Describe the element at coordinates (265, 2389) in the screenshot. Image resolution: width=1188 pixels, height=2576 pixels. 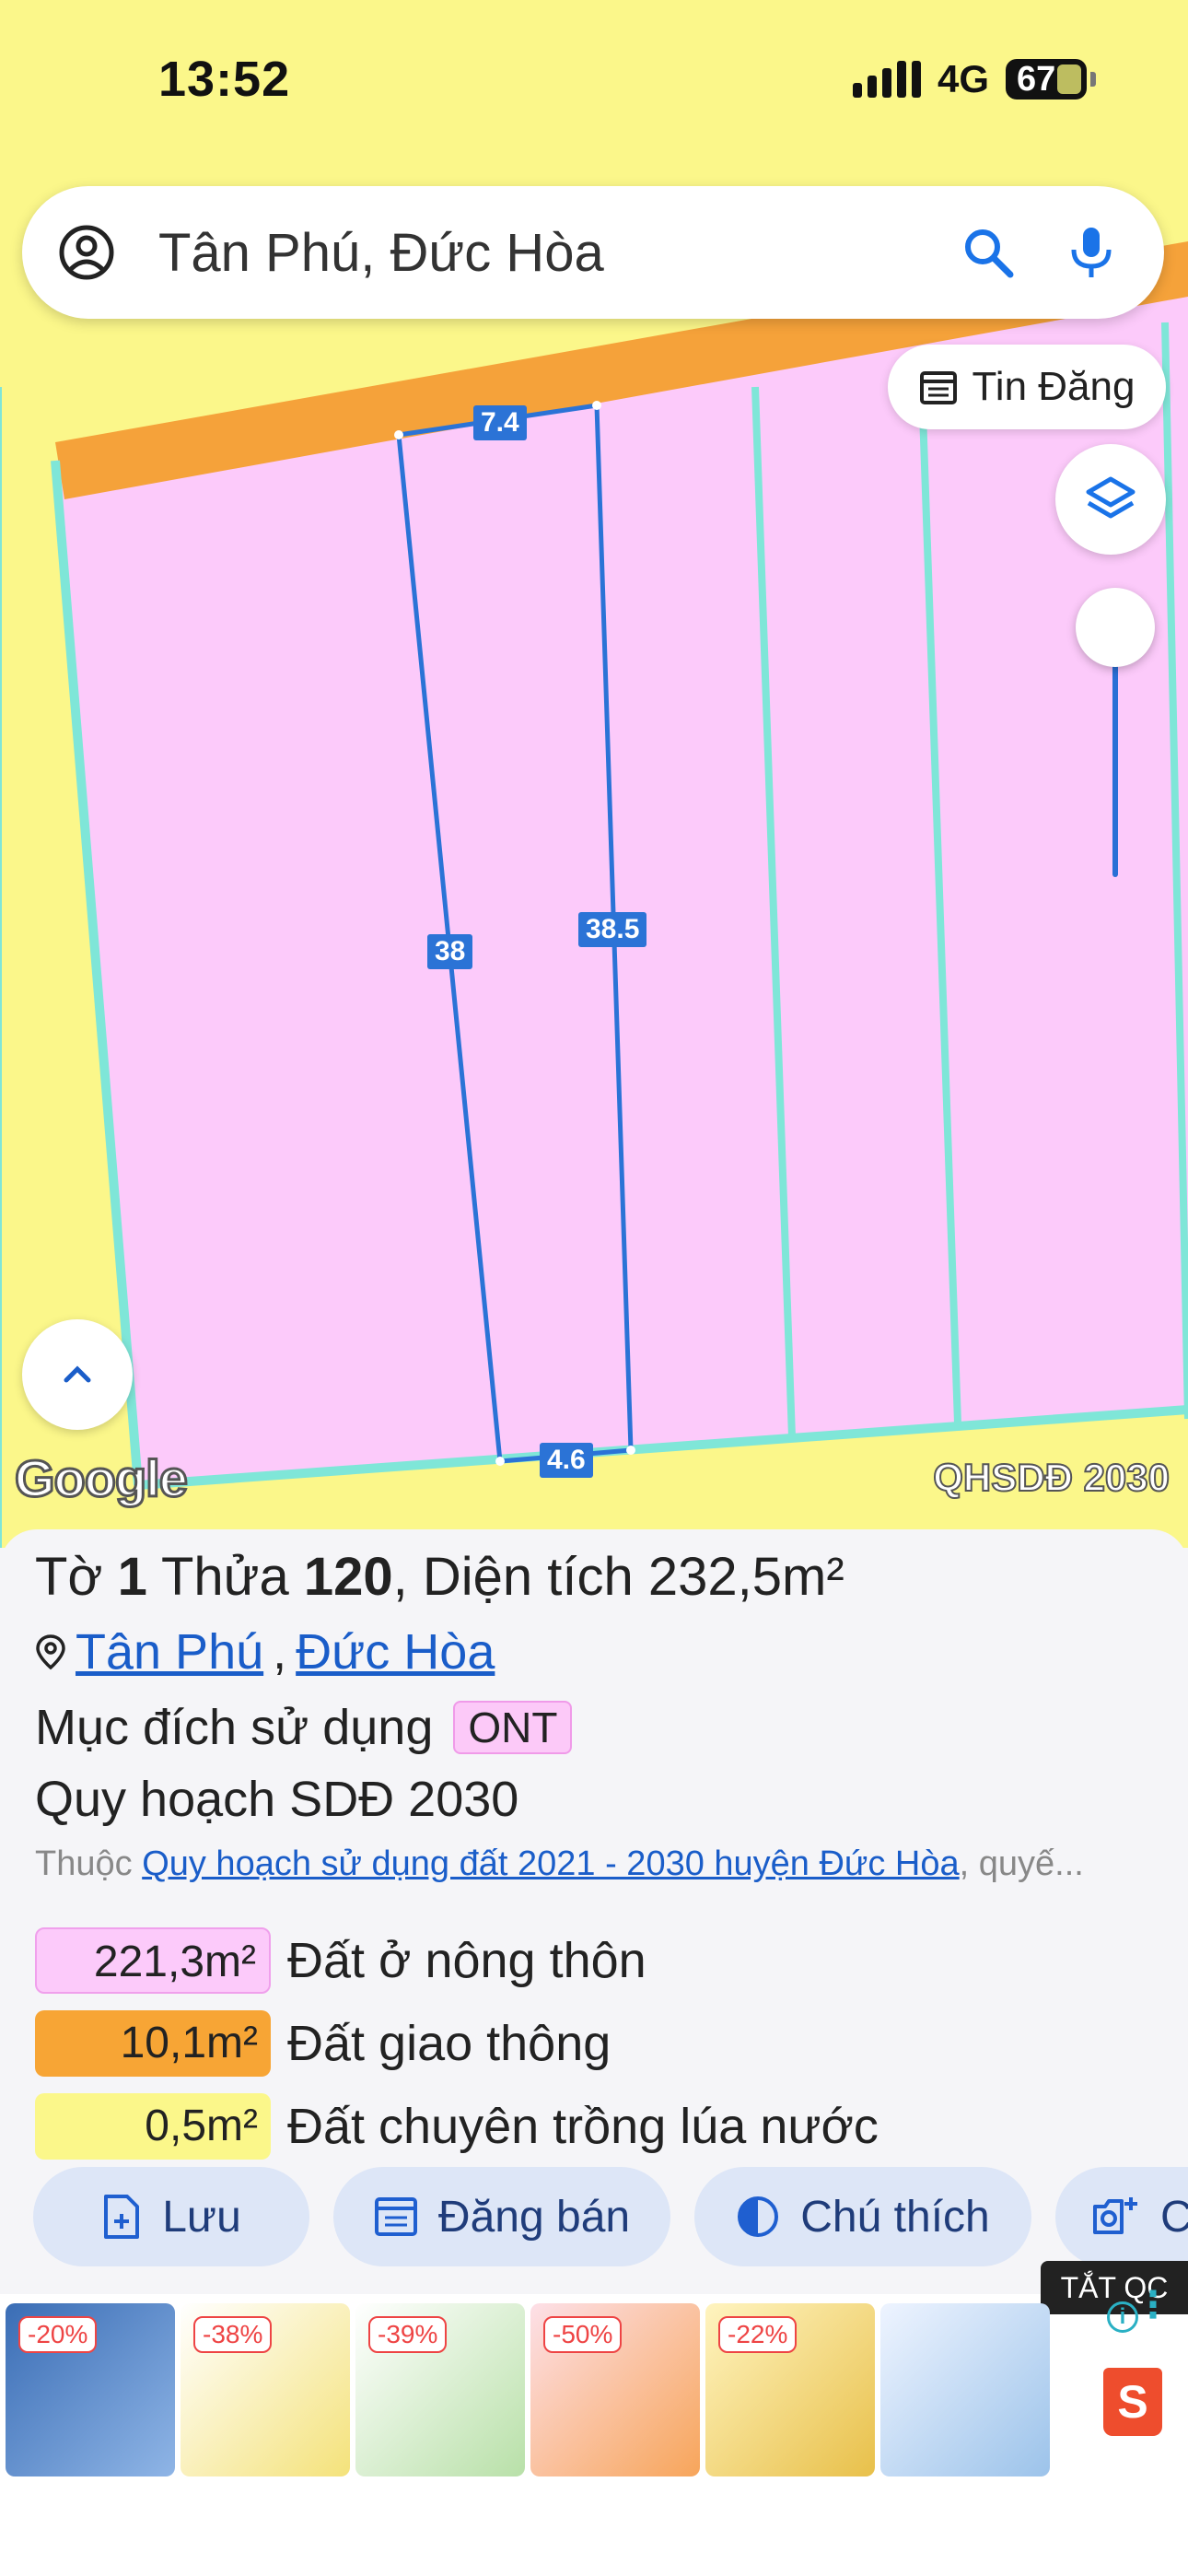
I see `ad-item: -38%` at that location.